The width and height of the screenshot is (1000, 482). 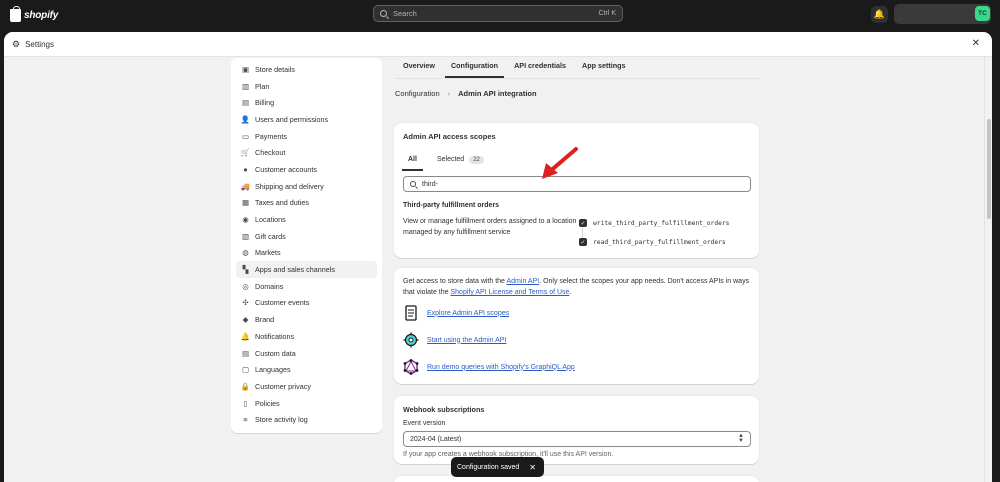 What do you see at coordinates (455, 281) in the screenshot?
I see `intro-text: Get access to store data with the` at bounding box center [455, 281].